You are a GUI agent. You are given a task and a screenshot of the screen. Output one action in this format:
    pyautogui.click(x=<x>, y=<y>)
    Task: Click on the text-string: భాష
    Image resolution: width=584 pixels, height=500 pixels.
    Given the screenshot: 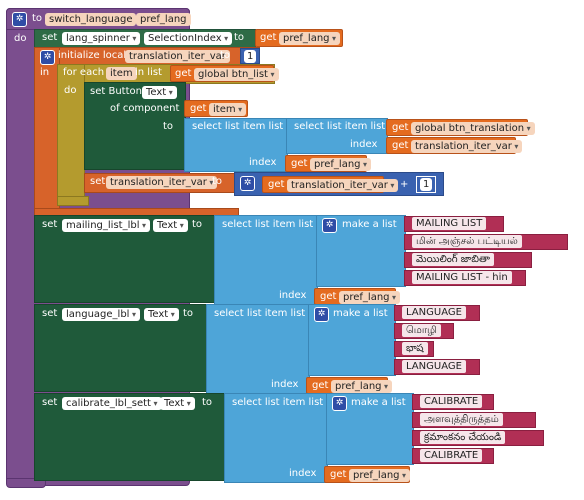 What is the action you would take?
    pyautogui.click(x=415, y=348)
    